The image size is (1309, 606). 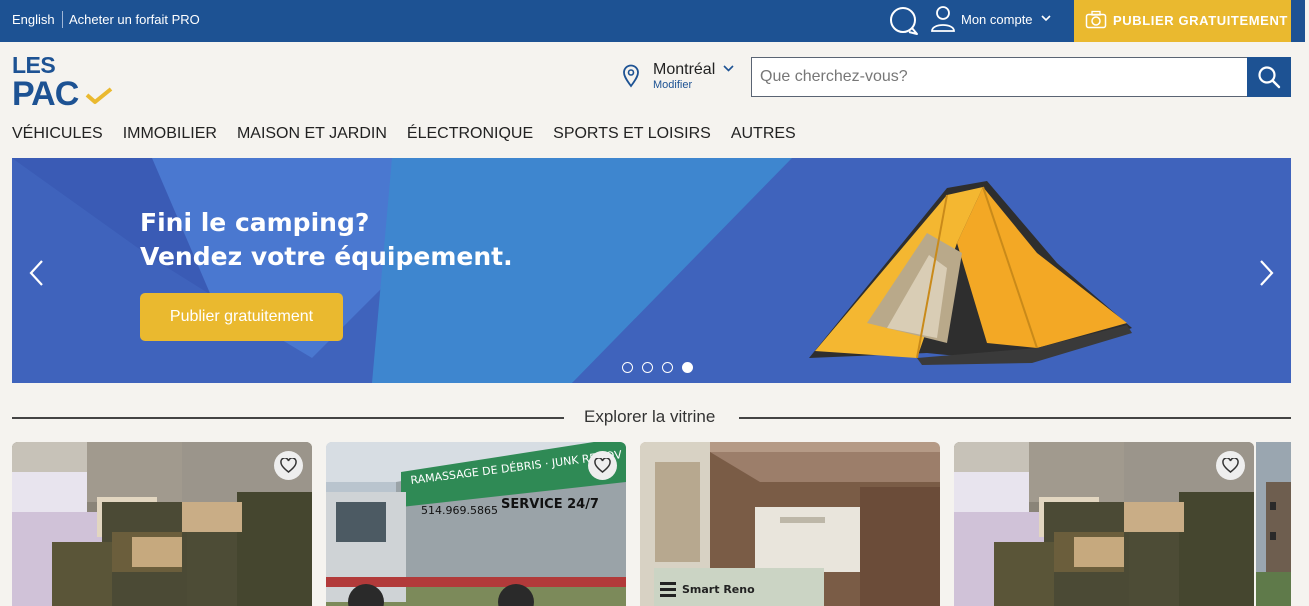 What do you see at coordinates (33, 19) in the screenshot?
I see `language-link: English` at bounding box center [33, 19].